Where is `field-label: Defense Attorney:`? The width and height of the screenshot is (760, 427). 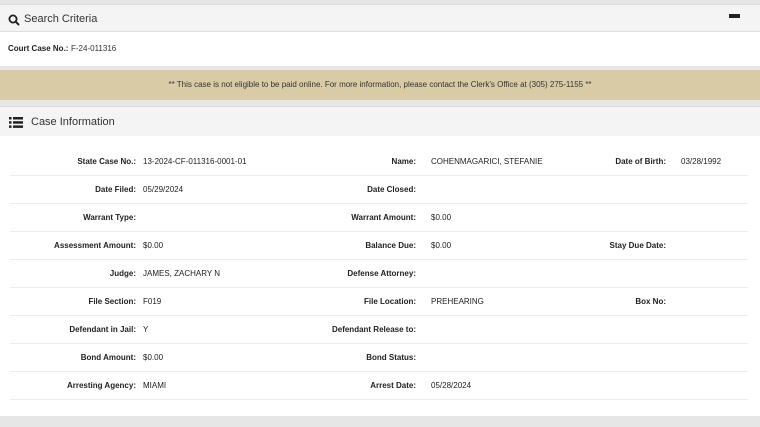
field-label: Defense Attorney: is located at coordinates (381, 273).